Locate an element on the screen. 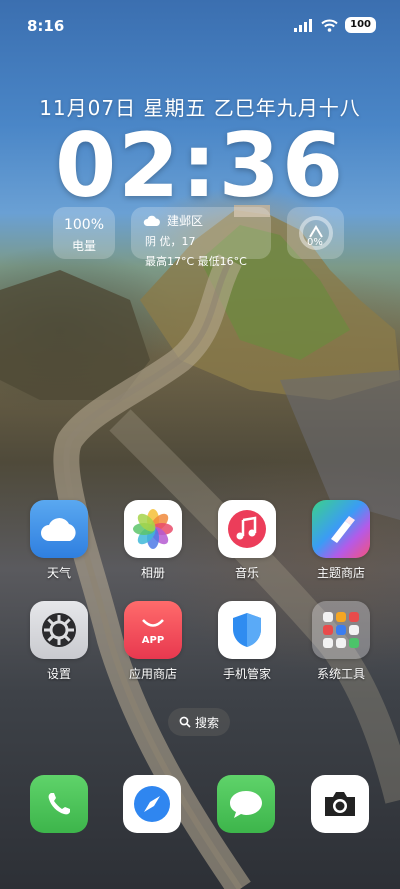 The width and height of the screenshot is (400, 889). status-icons: 100 is located at coordinates (335, 25).